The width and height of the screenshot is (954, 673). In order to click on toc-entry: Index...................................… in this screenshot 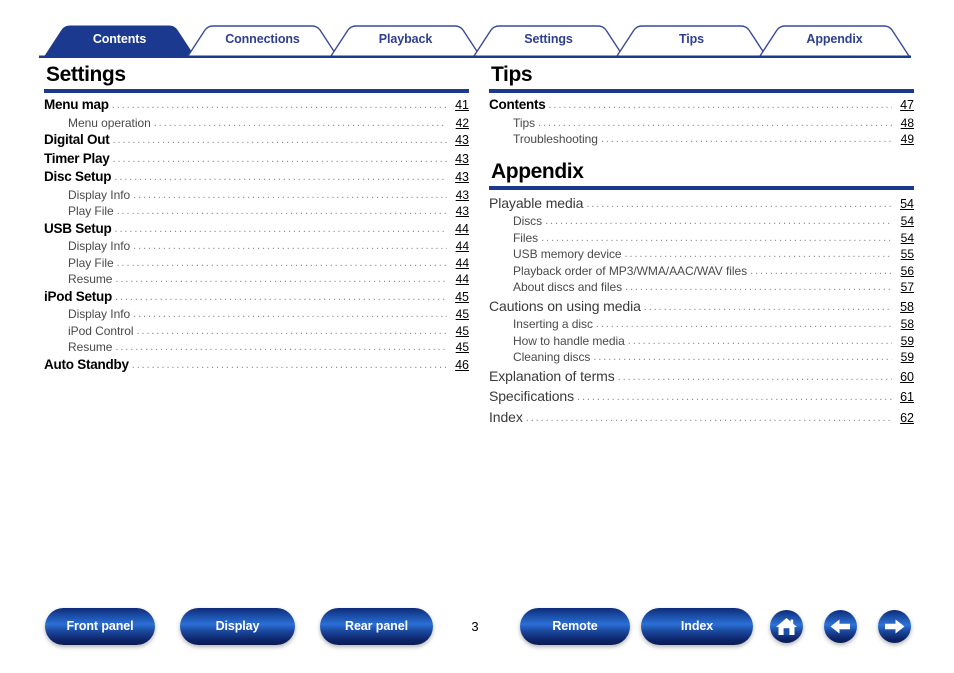, I will do `click(701, 417)`.